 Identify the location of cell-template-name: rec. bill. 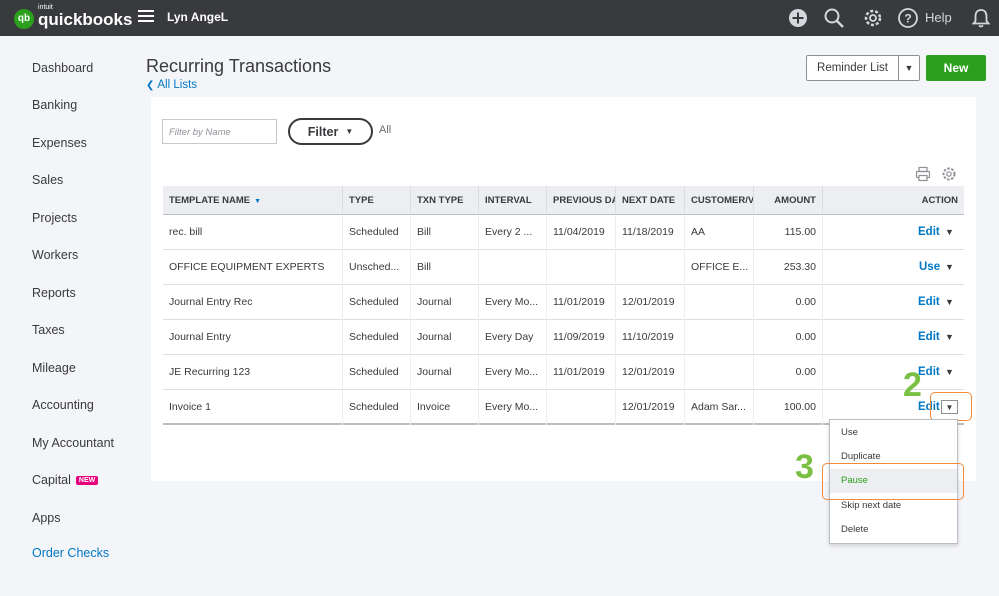
(253, 232).